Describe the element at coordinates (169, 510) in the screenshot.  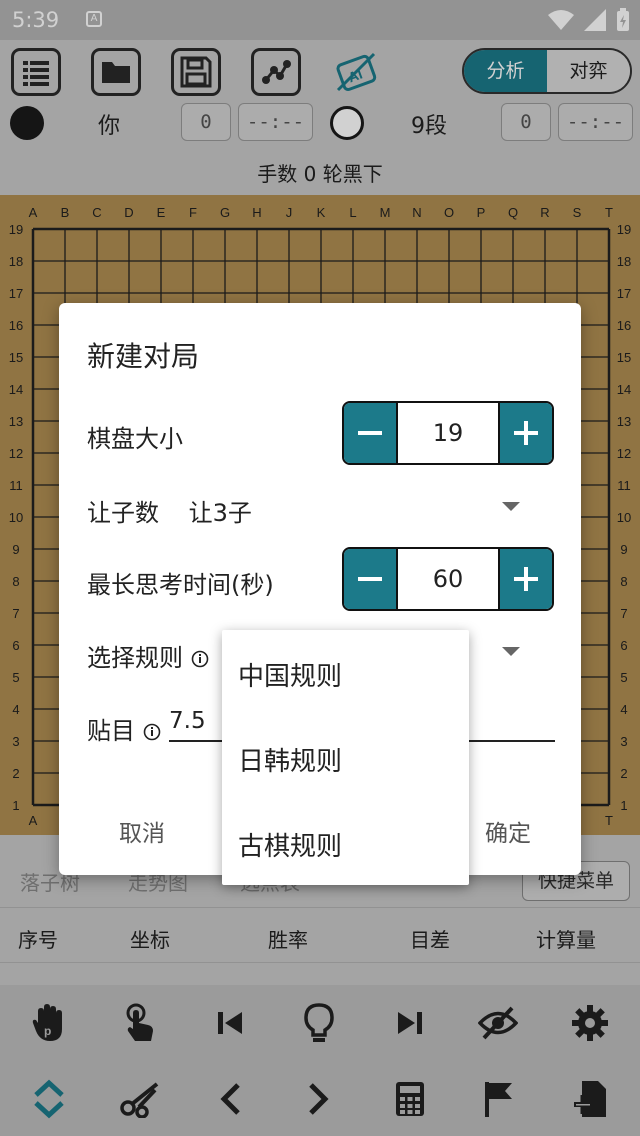
I see `handicap-row: 让子数 让3子` at that location.